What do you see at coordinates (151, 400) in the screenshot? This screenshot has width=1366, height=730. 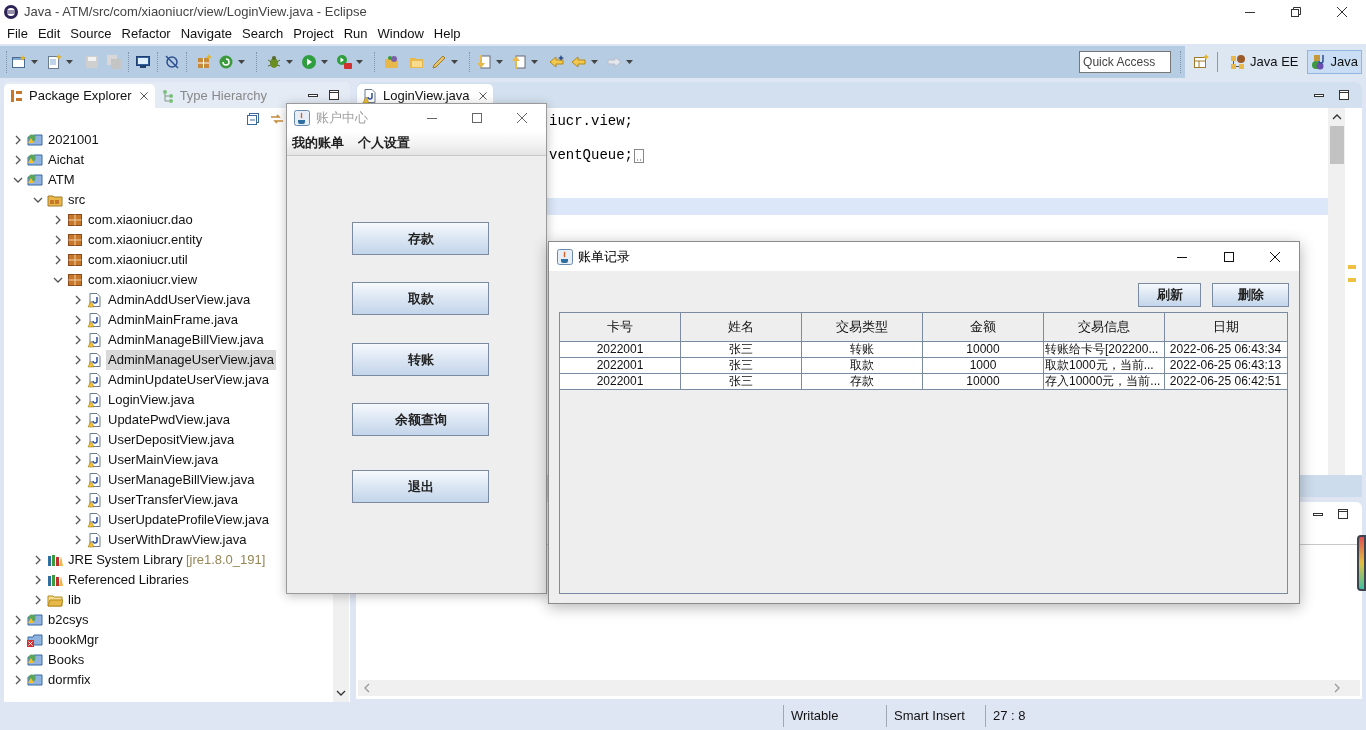 I see `tree-item: LoginView.java` at bounding box center [151, 400].